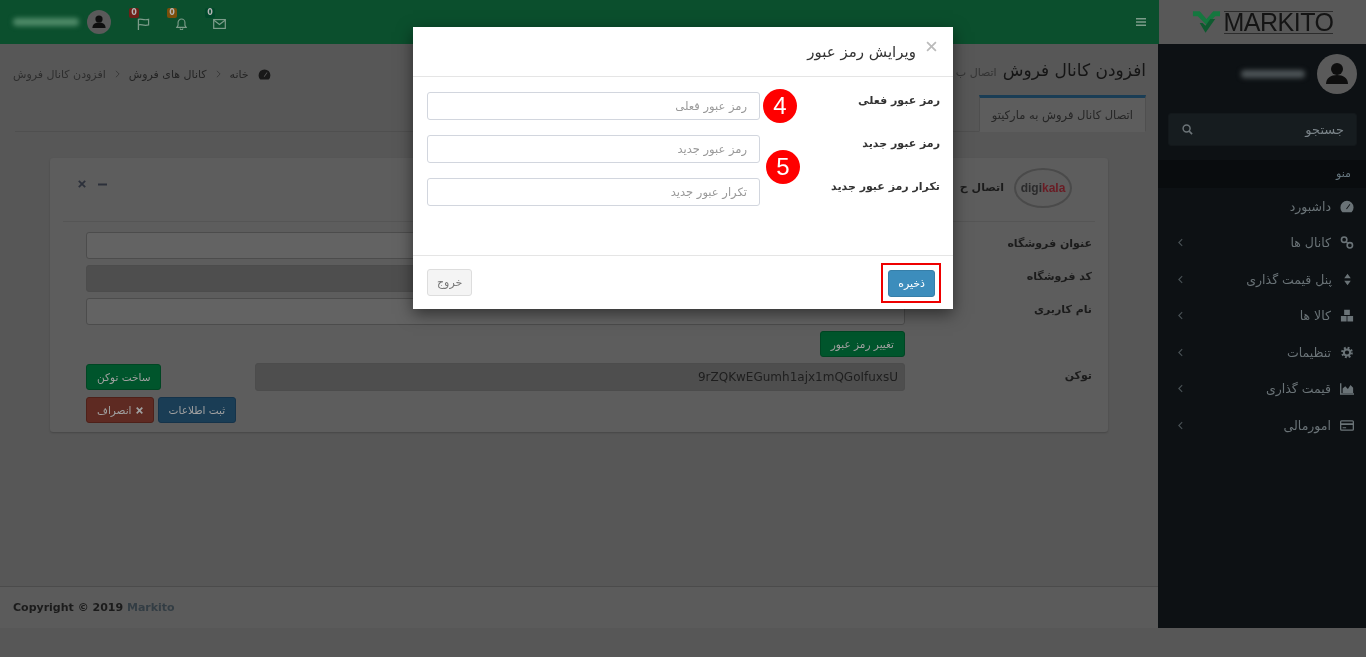 This screenshot has width=1366, height=657. What do you see at coordinates (780, 106) in the screenshot?
I see `step-marker: 4` at bounding box center [780, 106].